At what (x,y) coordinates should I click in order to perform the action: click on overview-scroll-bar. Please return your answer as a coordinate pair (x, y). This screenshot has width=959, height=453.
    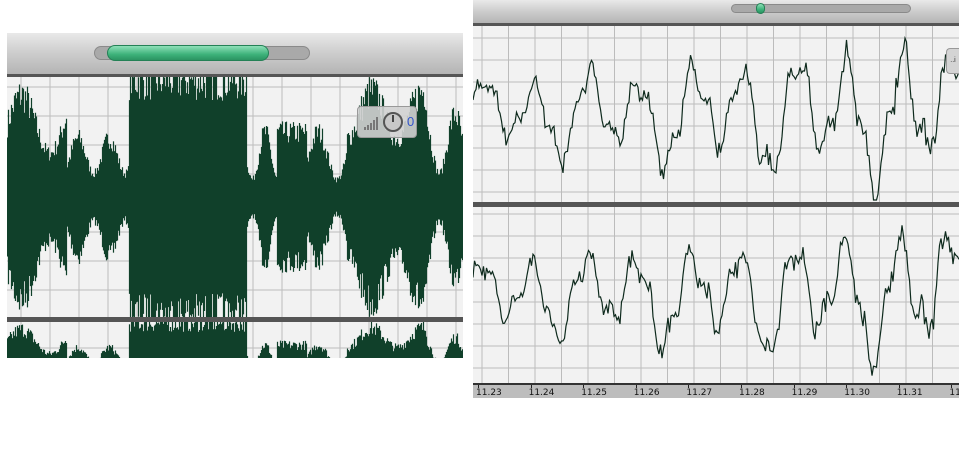
    Looking at the image, I should click on (235, 55).